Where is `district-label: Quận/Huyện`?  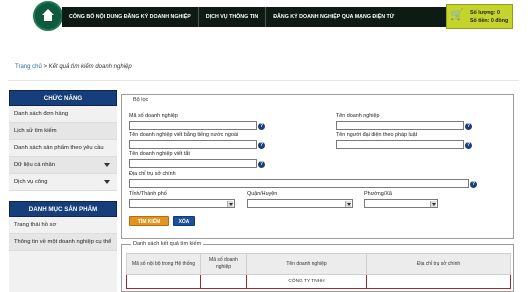
district-label: Quận/Huyện is located at coordinates (262, 194).